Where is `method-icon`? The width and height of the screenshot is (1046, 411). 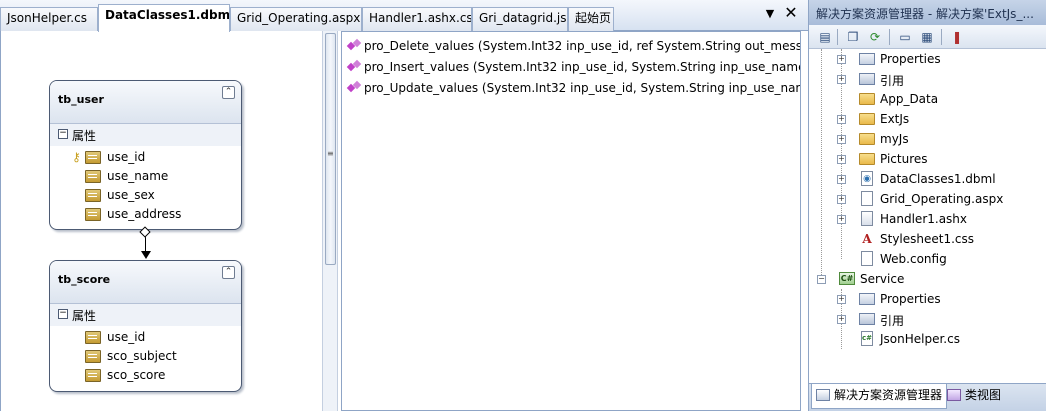 method-icon is located at coordinates (353, 66).